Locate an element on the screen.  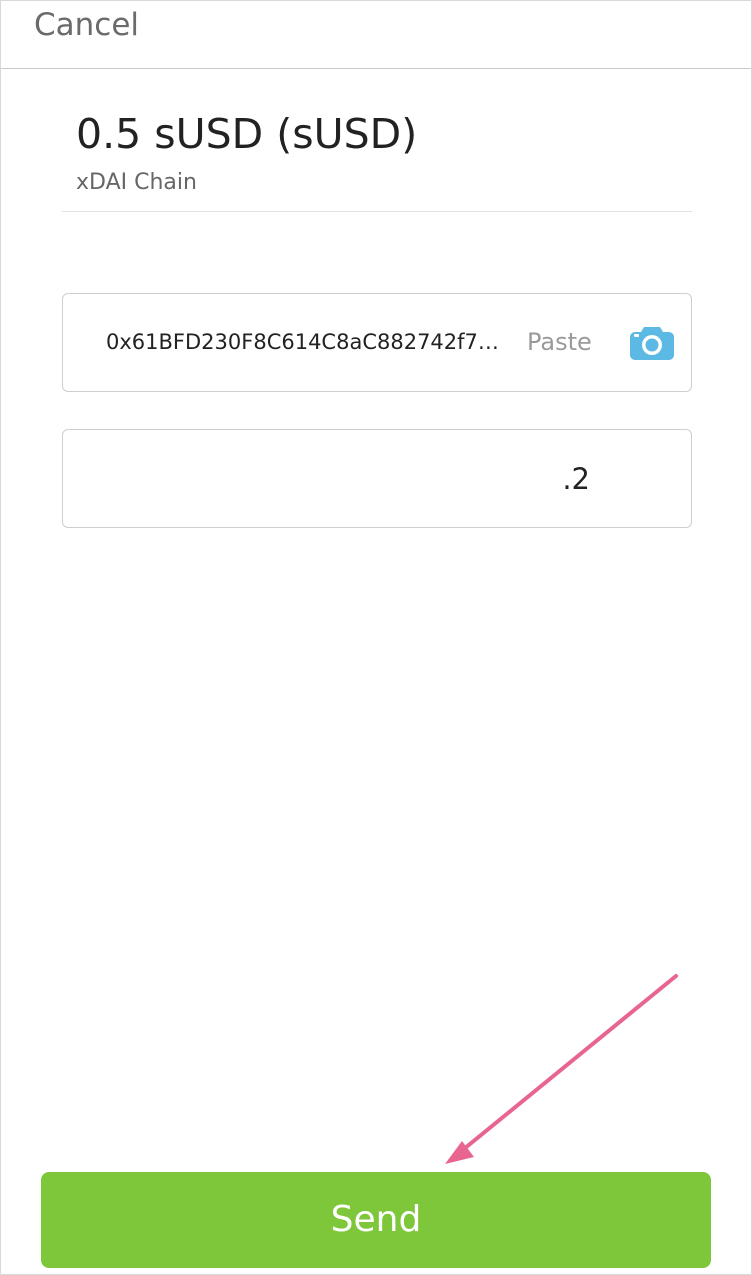
cancel-button: Cancel is located at coordinates (86, 25).